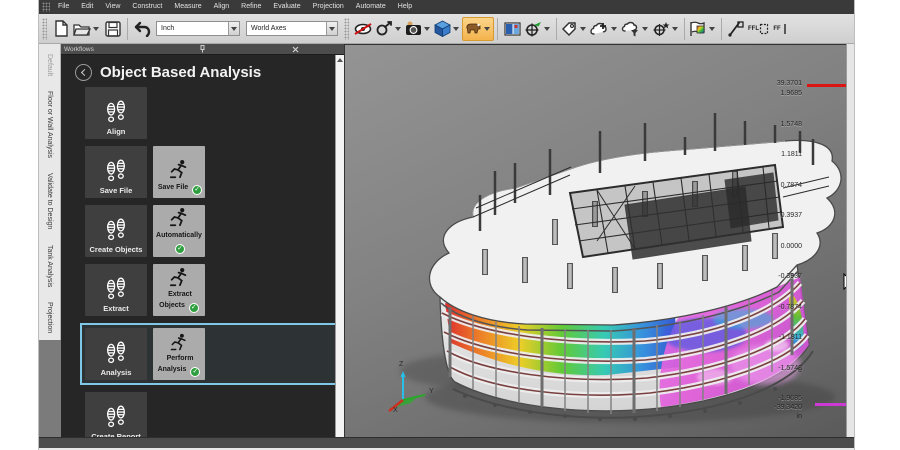 The height and width of the screenshot is (450, 900). Describe the element at coordinates (328, 7) in the screenshot. I see `menu-projection: Projection` at that location.